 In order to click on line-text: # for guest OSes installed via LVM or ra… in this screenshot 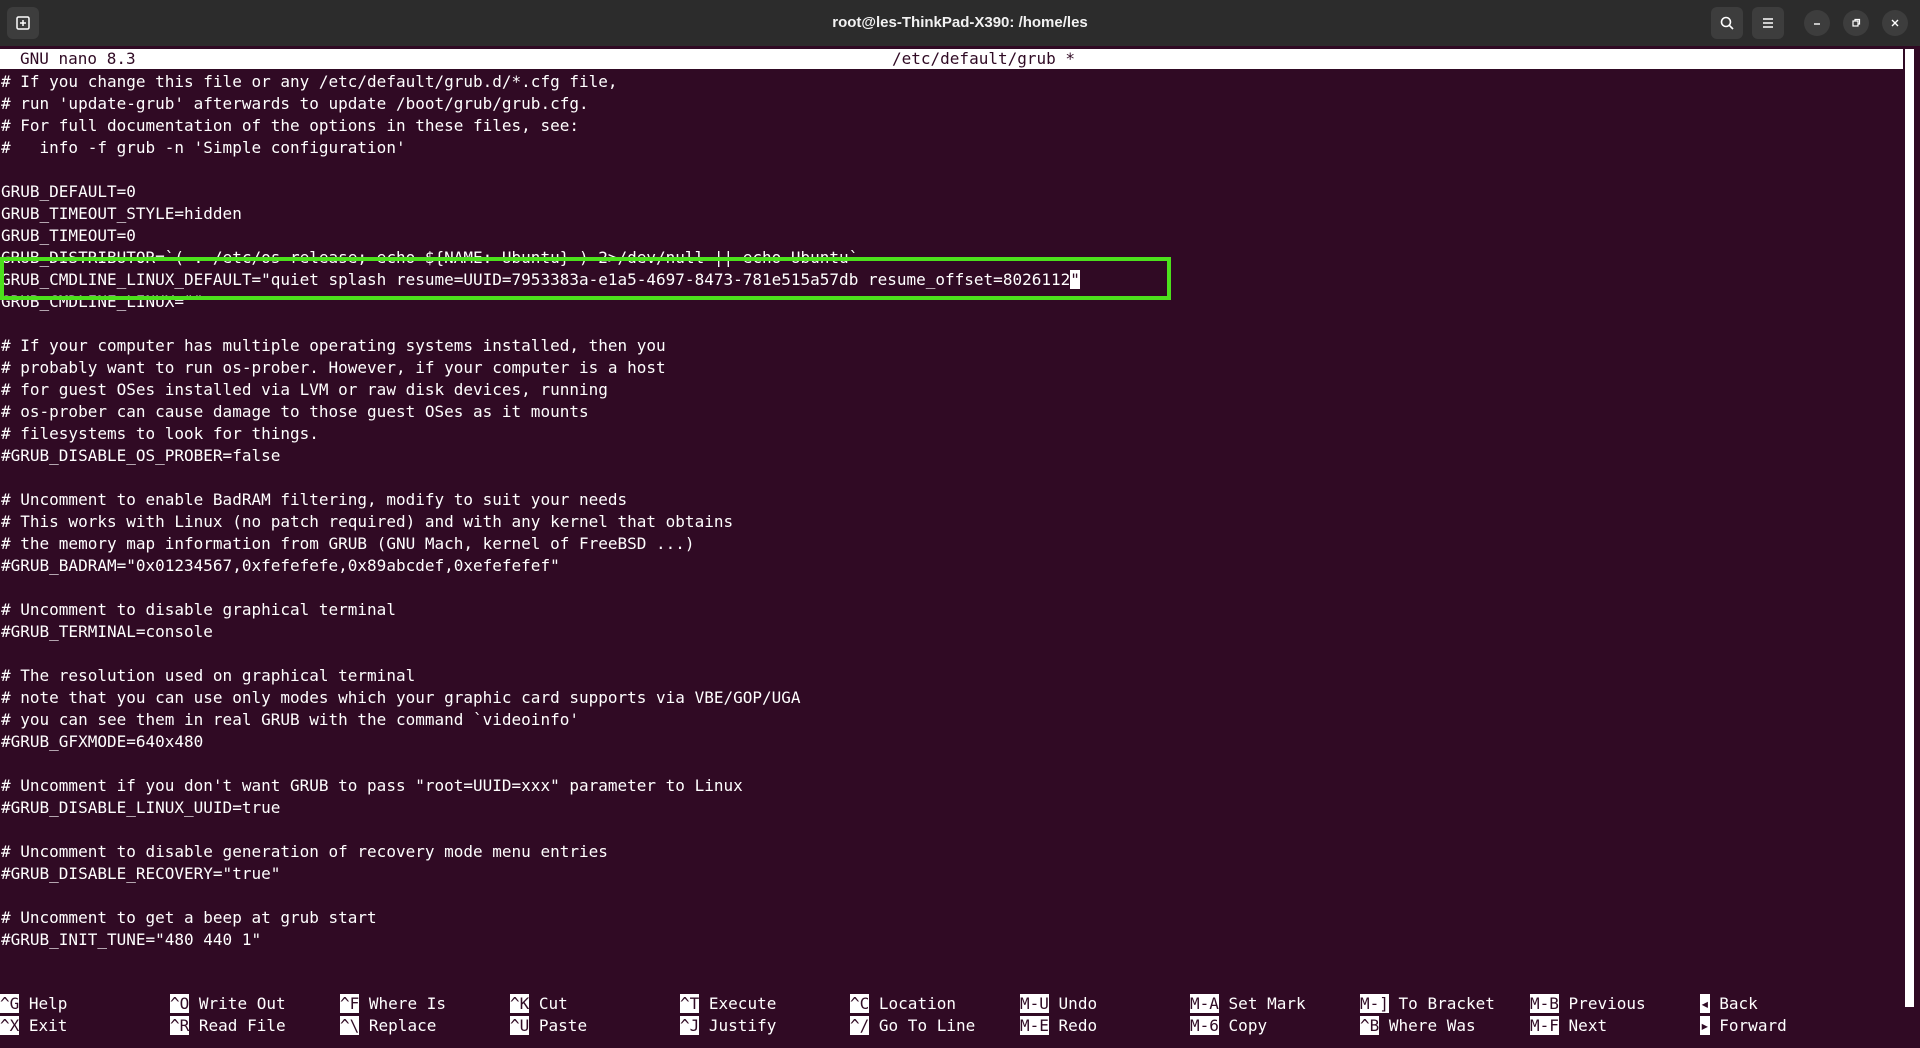, I will do `click(304, 389)`.